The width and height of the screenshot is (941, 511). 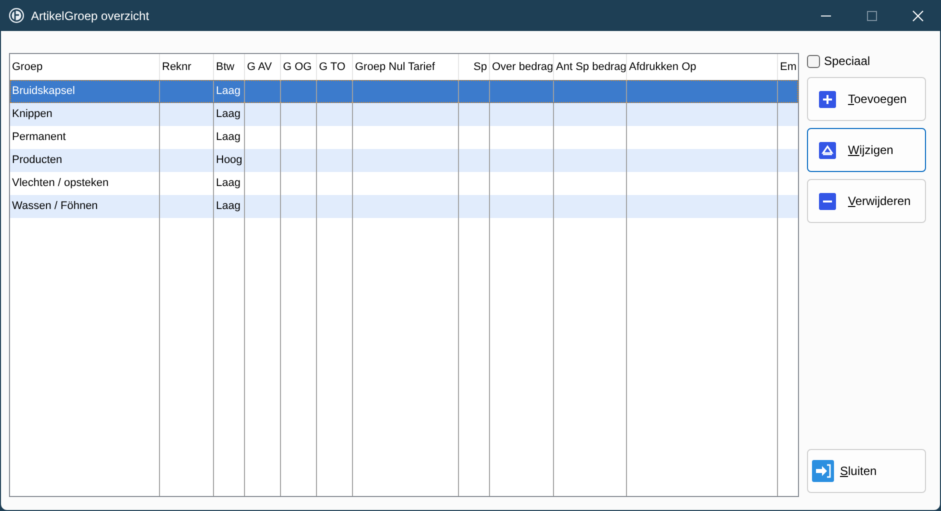 I want to click on special-label: Speciaal, so click(x=847, y=61).